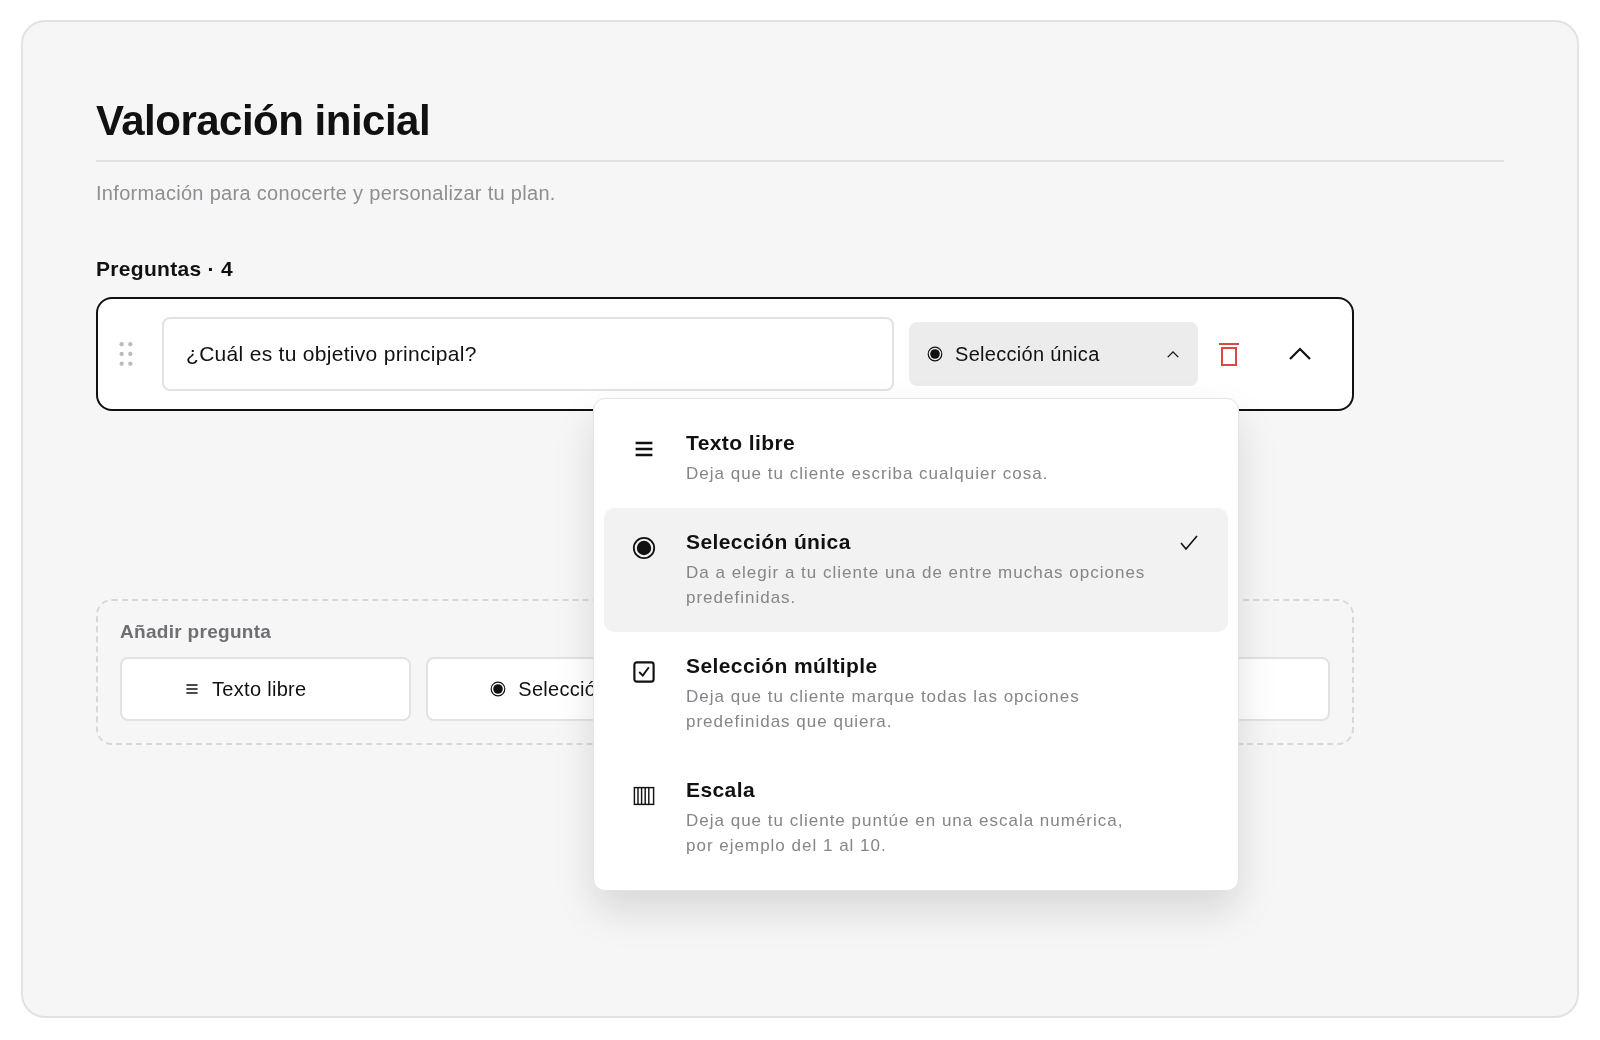  What do you see at coordinates (868, 474) in the screenshot?
I see `option-description: Deja que tu cliente escriba cualquier cosa.` at bounding box center [868, 474].